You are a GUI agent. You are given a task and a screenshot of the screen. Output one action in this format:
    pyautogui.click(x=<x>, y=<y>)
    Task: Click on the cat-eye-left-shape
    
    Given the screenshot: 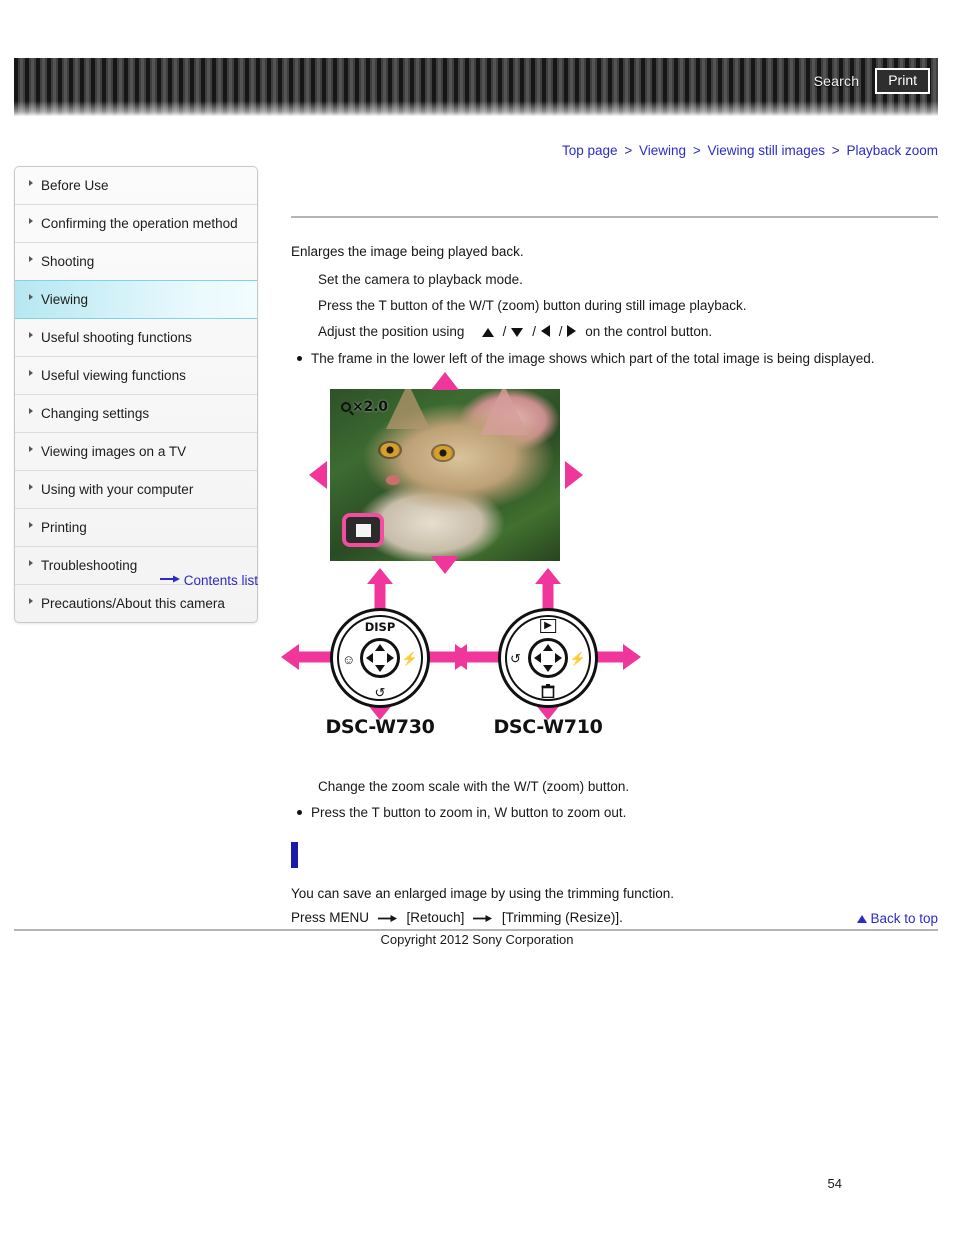 What is the action you would take?
    pyautogui.click(x=390, y=450)
    